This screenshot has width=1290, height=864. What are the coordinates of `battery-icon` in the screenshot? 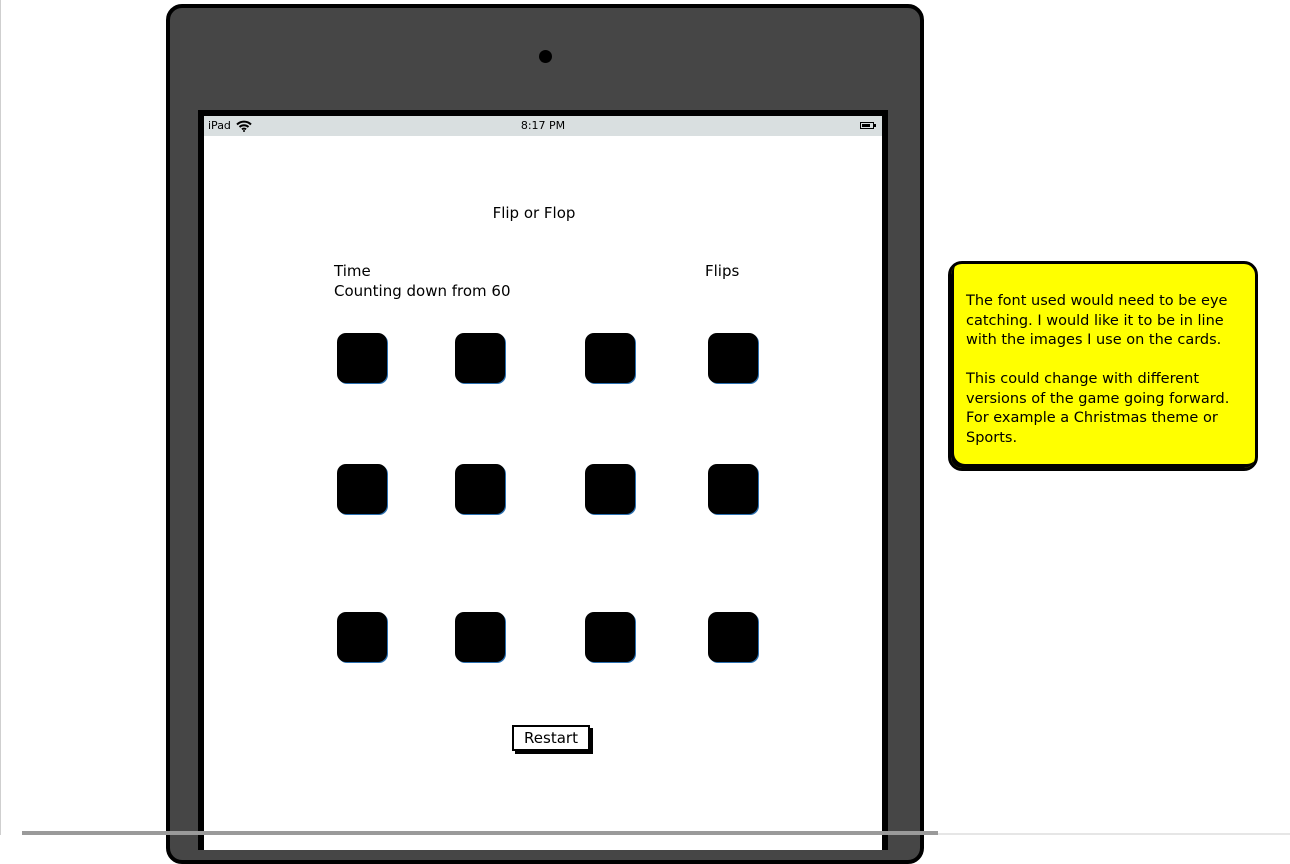 It's located at (868, 125).